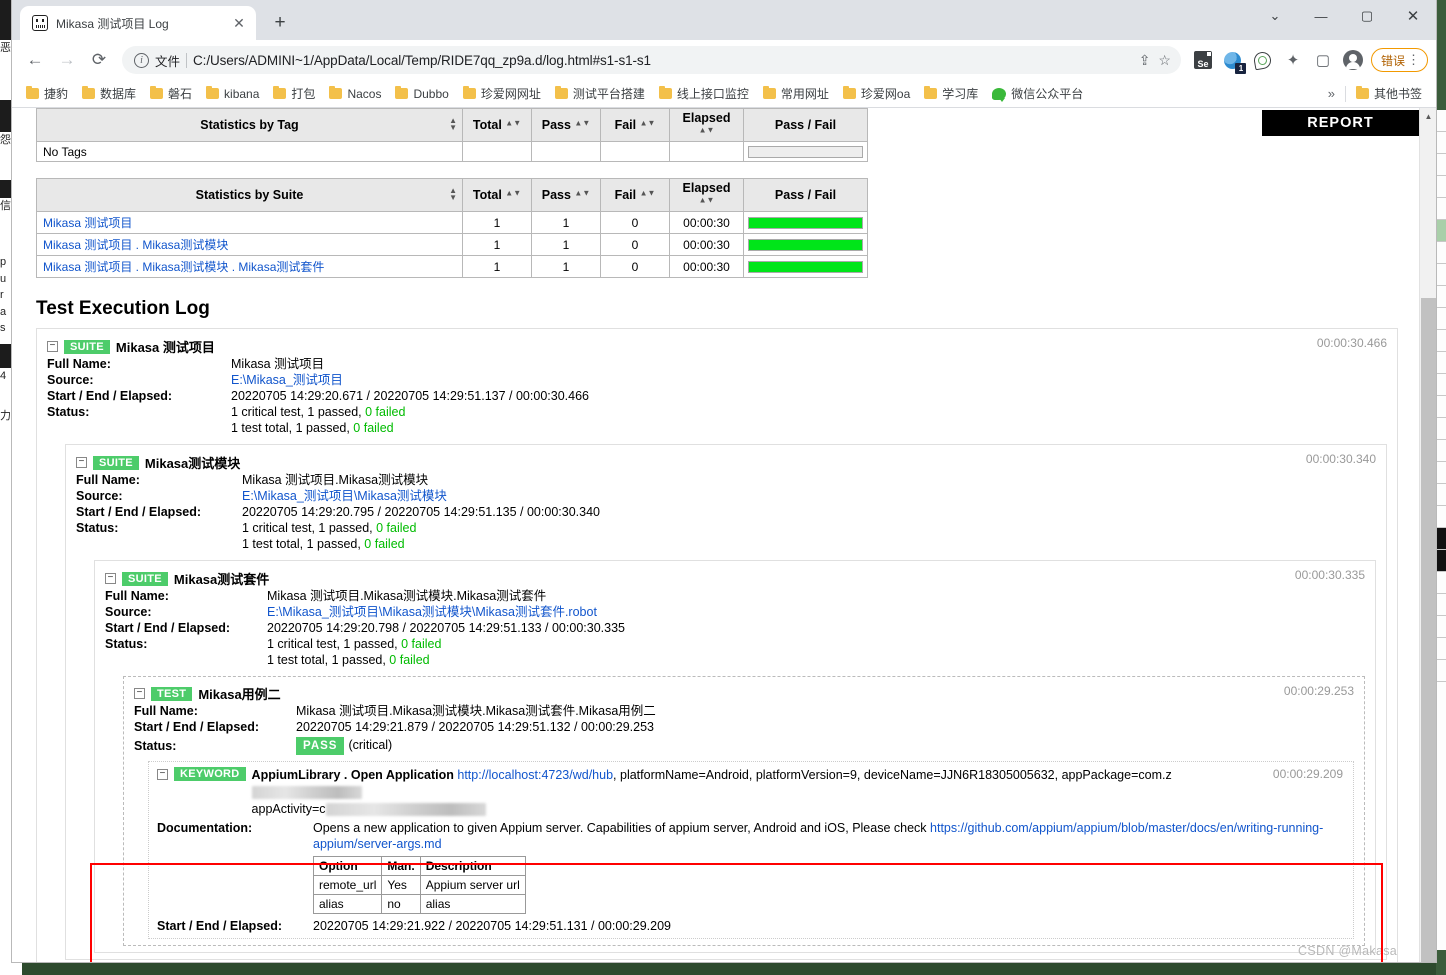  I want to click on bookmark-item: 测试平台搭建, so click(600, 93).